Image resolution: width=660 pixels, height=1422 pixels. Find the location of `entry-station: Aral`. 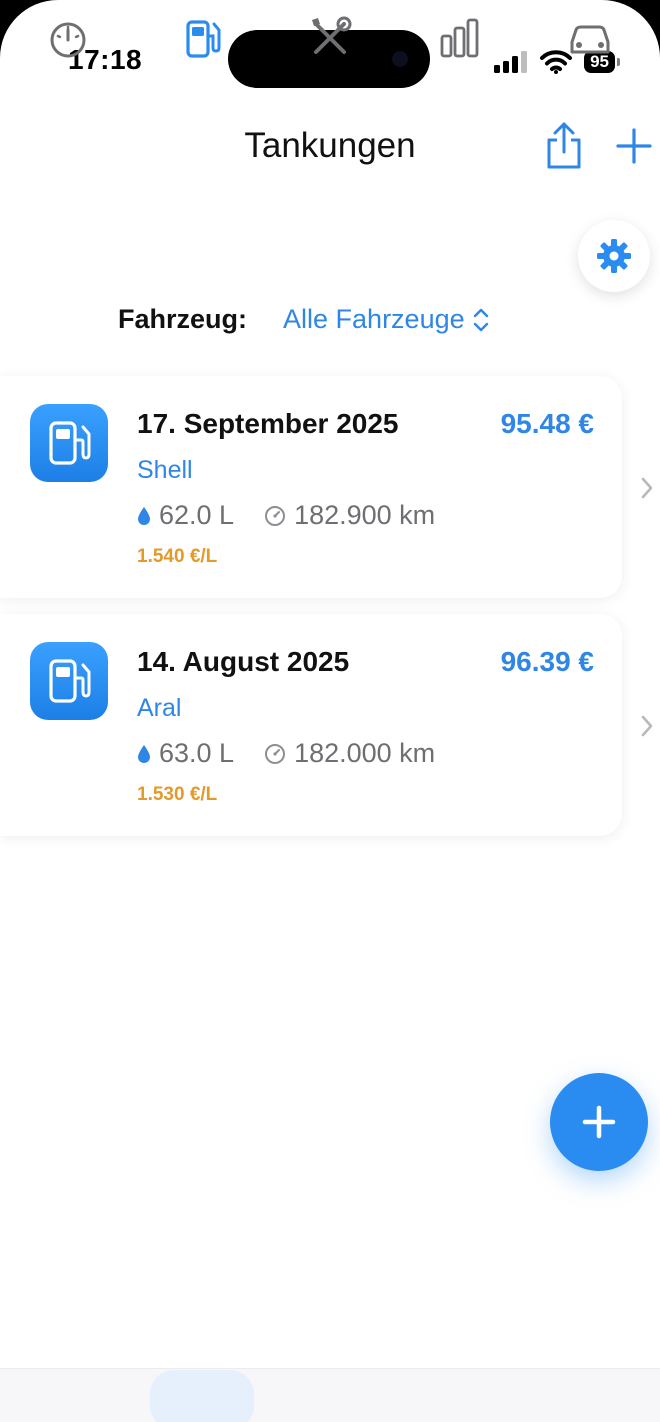

entry-station: Aral is located at coordinates (159, 708).